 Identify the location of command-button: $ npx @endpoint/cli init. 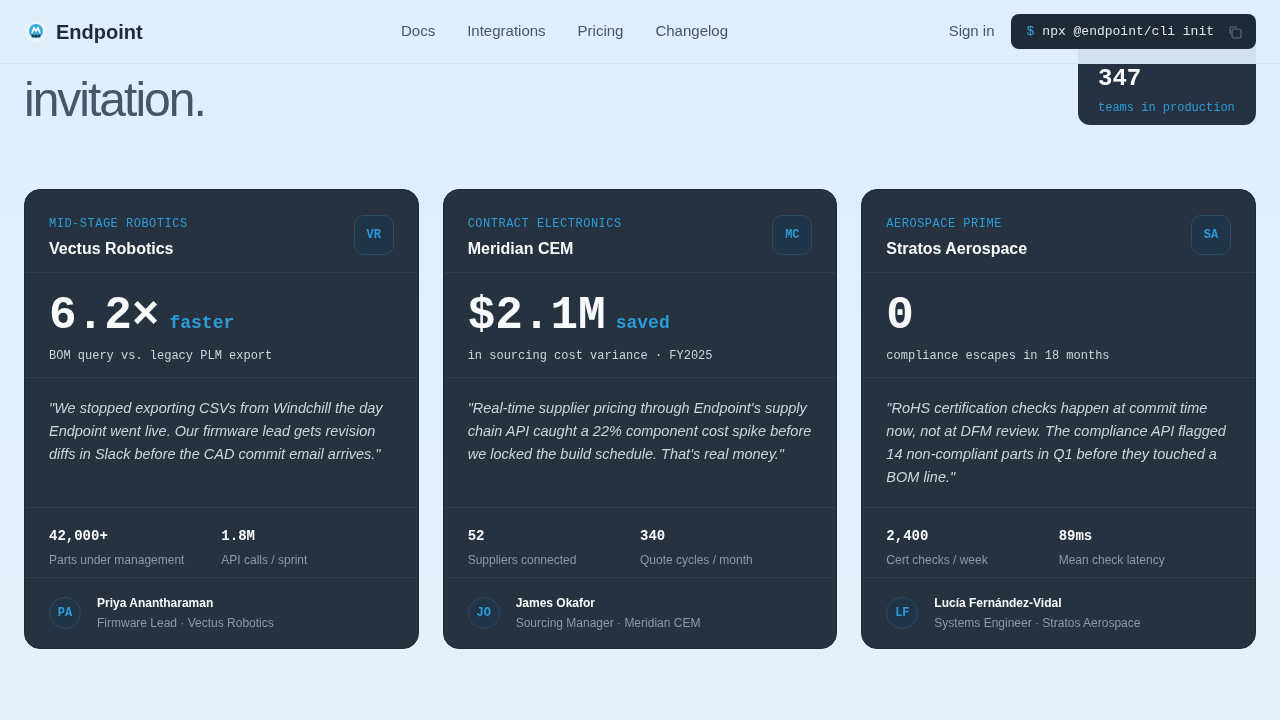
(1133, 31).